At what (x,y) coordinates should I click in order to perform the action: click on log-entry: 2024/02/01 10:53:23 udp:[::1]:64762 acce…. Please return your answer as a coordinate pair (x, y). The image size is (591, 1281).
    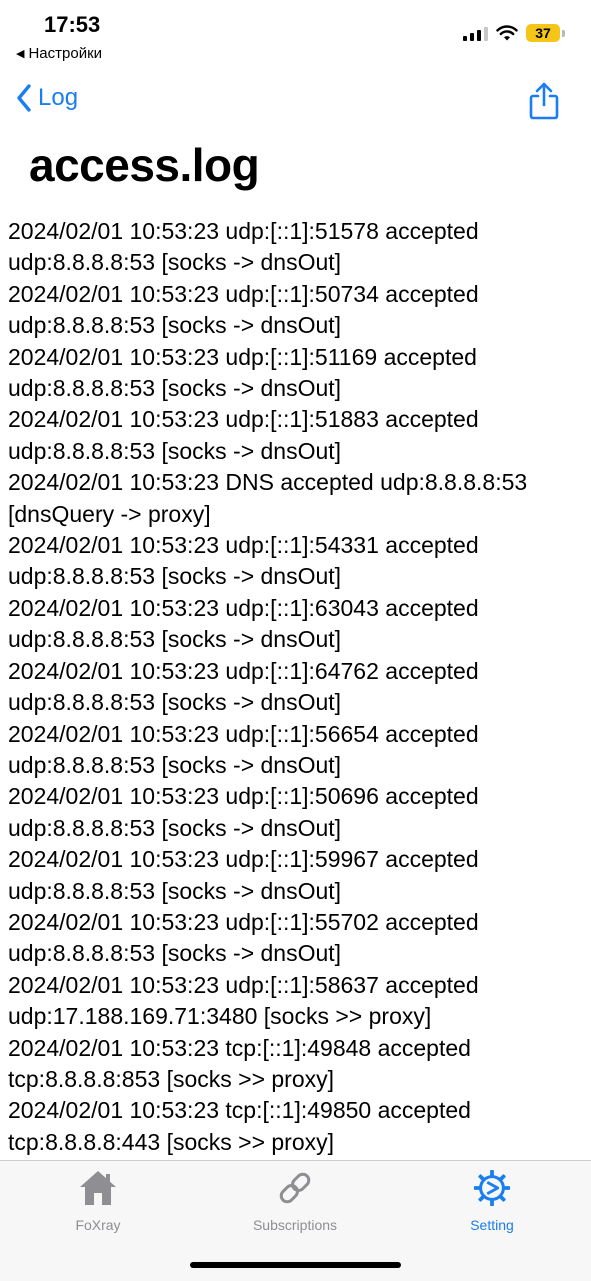
    Looking at the image, I should click on (298, 687).